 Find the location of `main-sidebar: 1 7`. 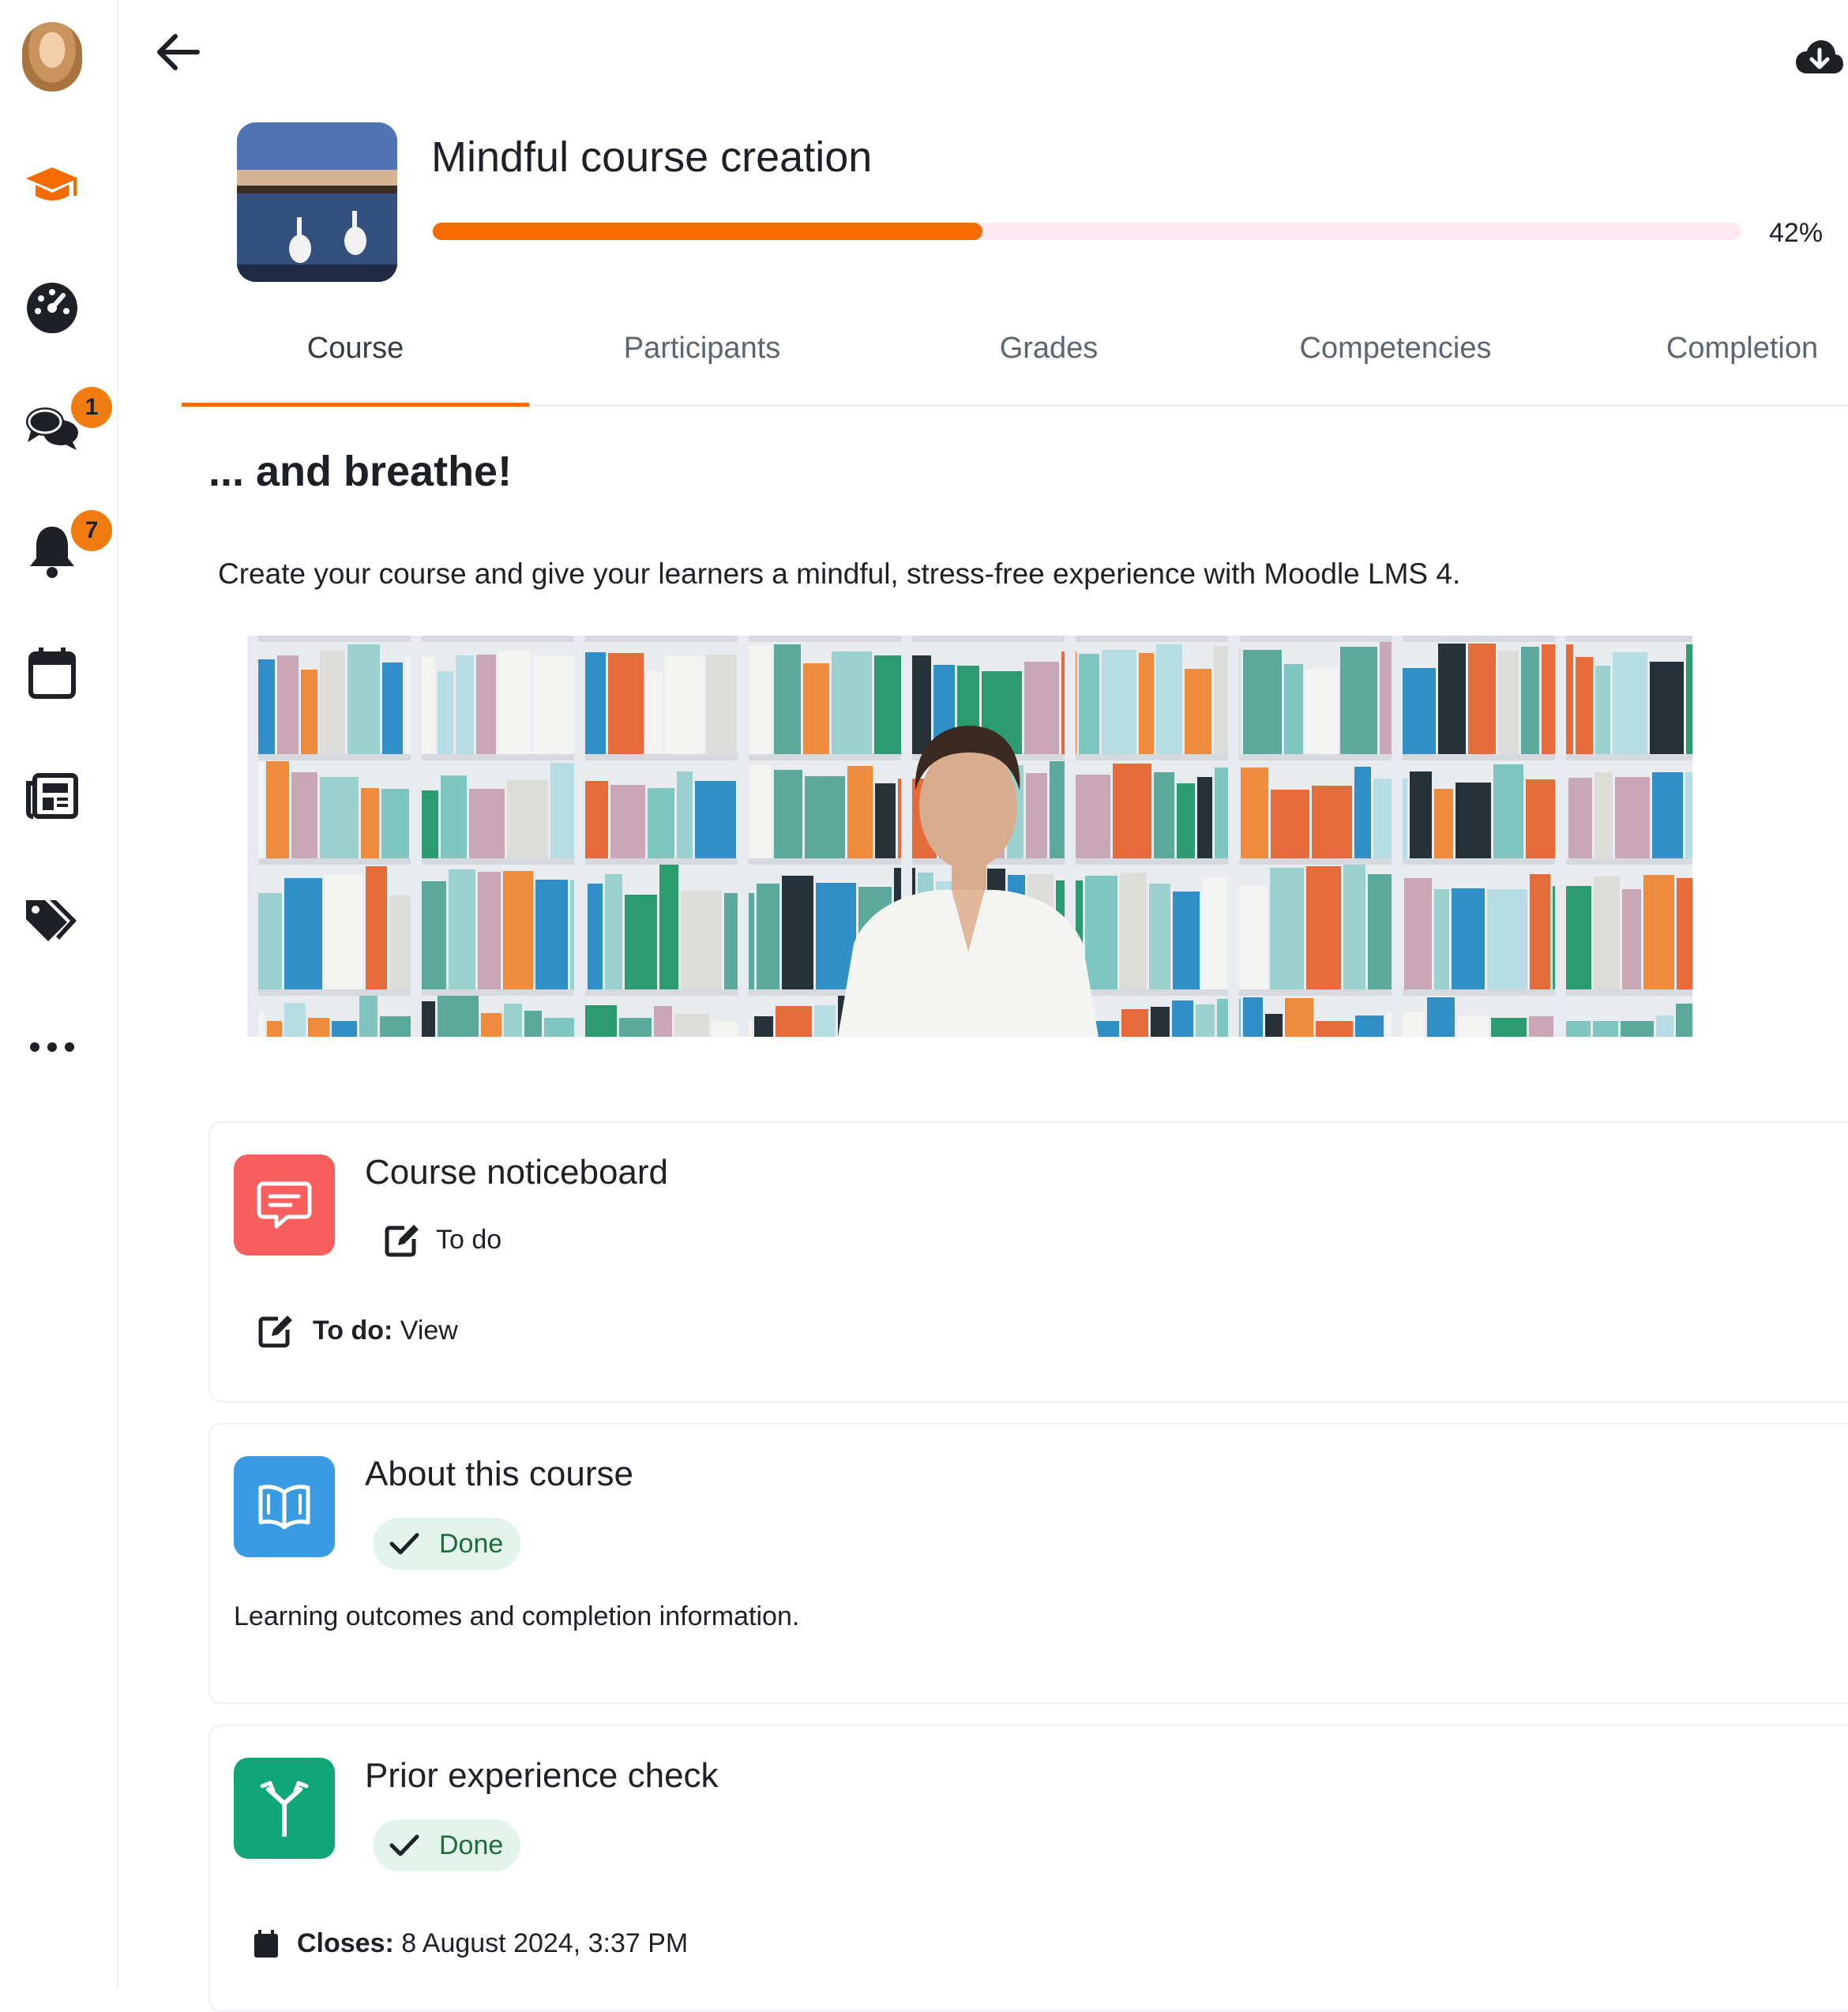

main-sidebar: 1 7 is located at coordinates (59, 995).